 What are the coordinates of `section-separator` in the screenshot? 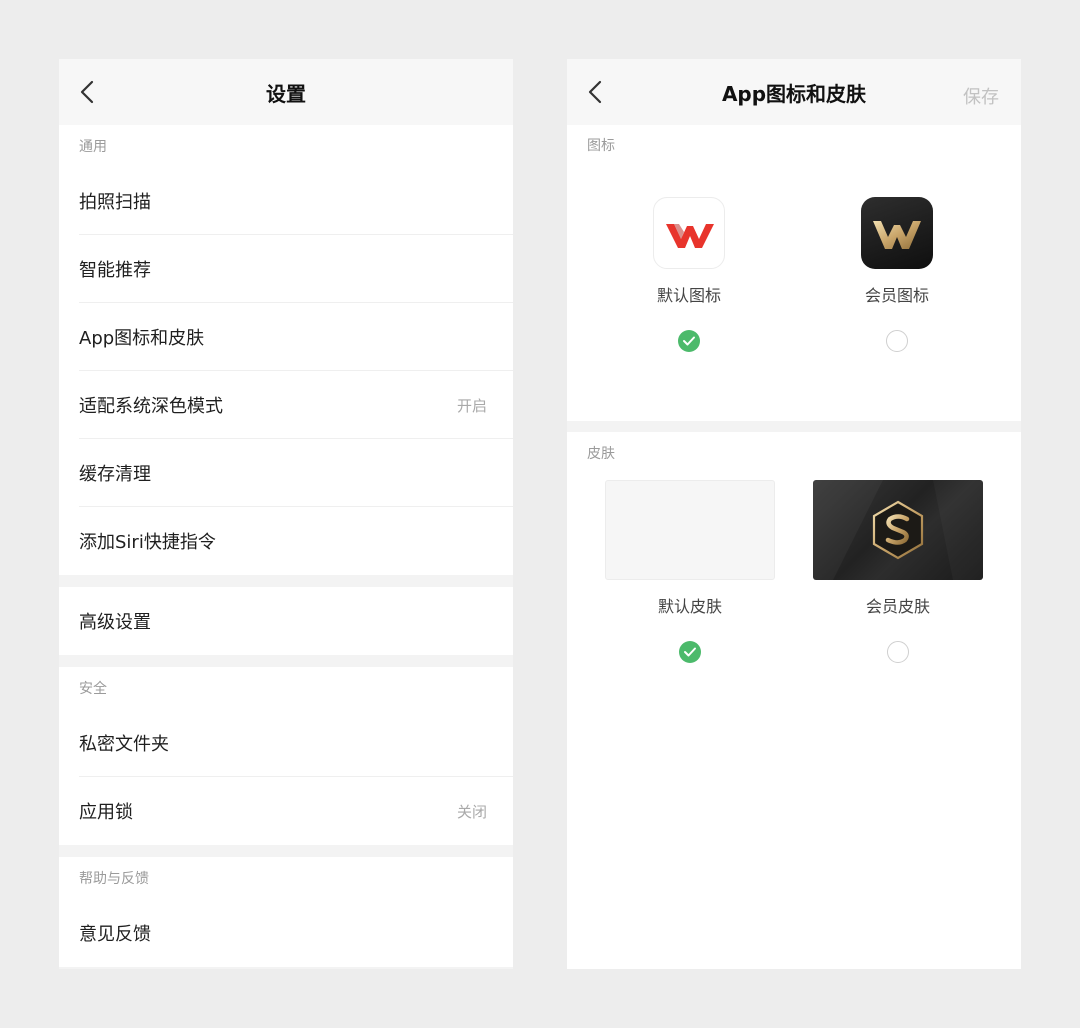 It's located at (794, 426).